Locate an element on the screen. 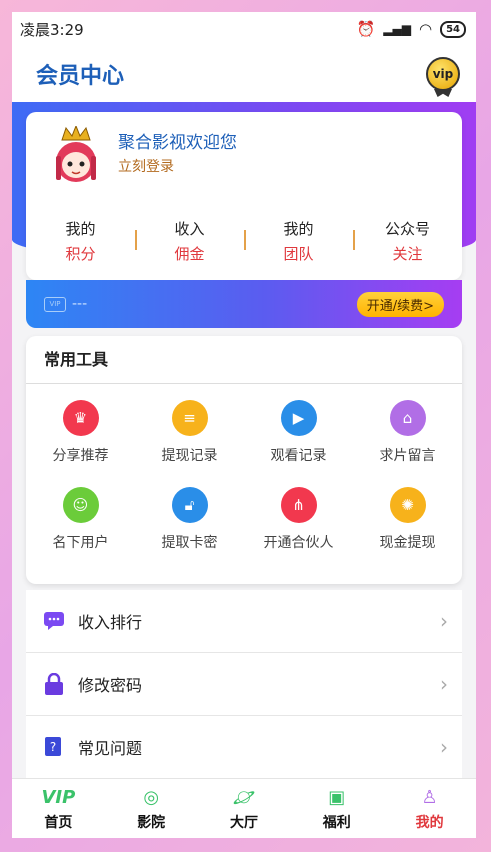 The width and height of the screenshot is (491, 852). tab-welfare: ▣ 福利 is located at coordinates (336, 808).